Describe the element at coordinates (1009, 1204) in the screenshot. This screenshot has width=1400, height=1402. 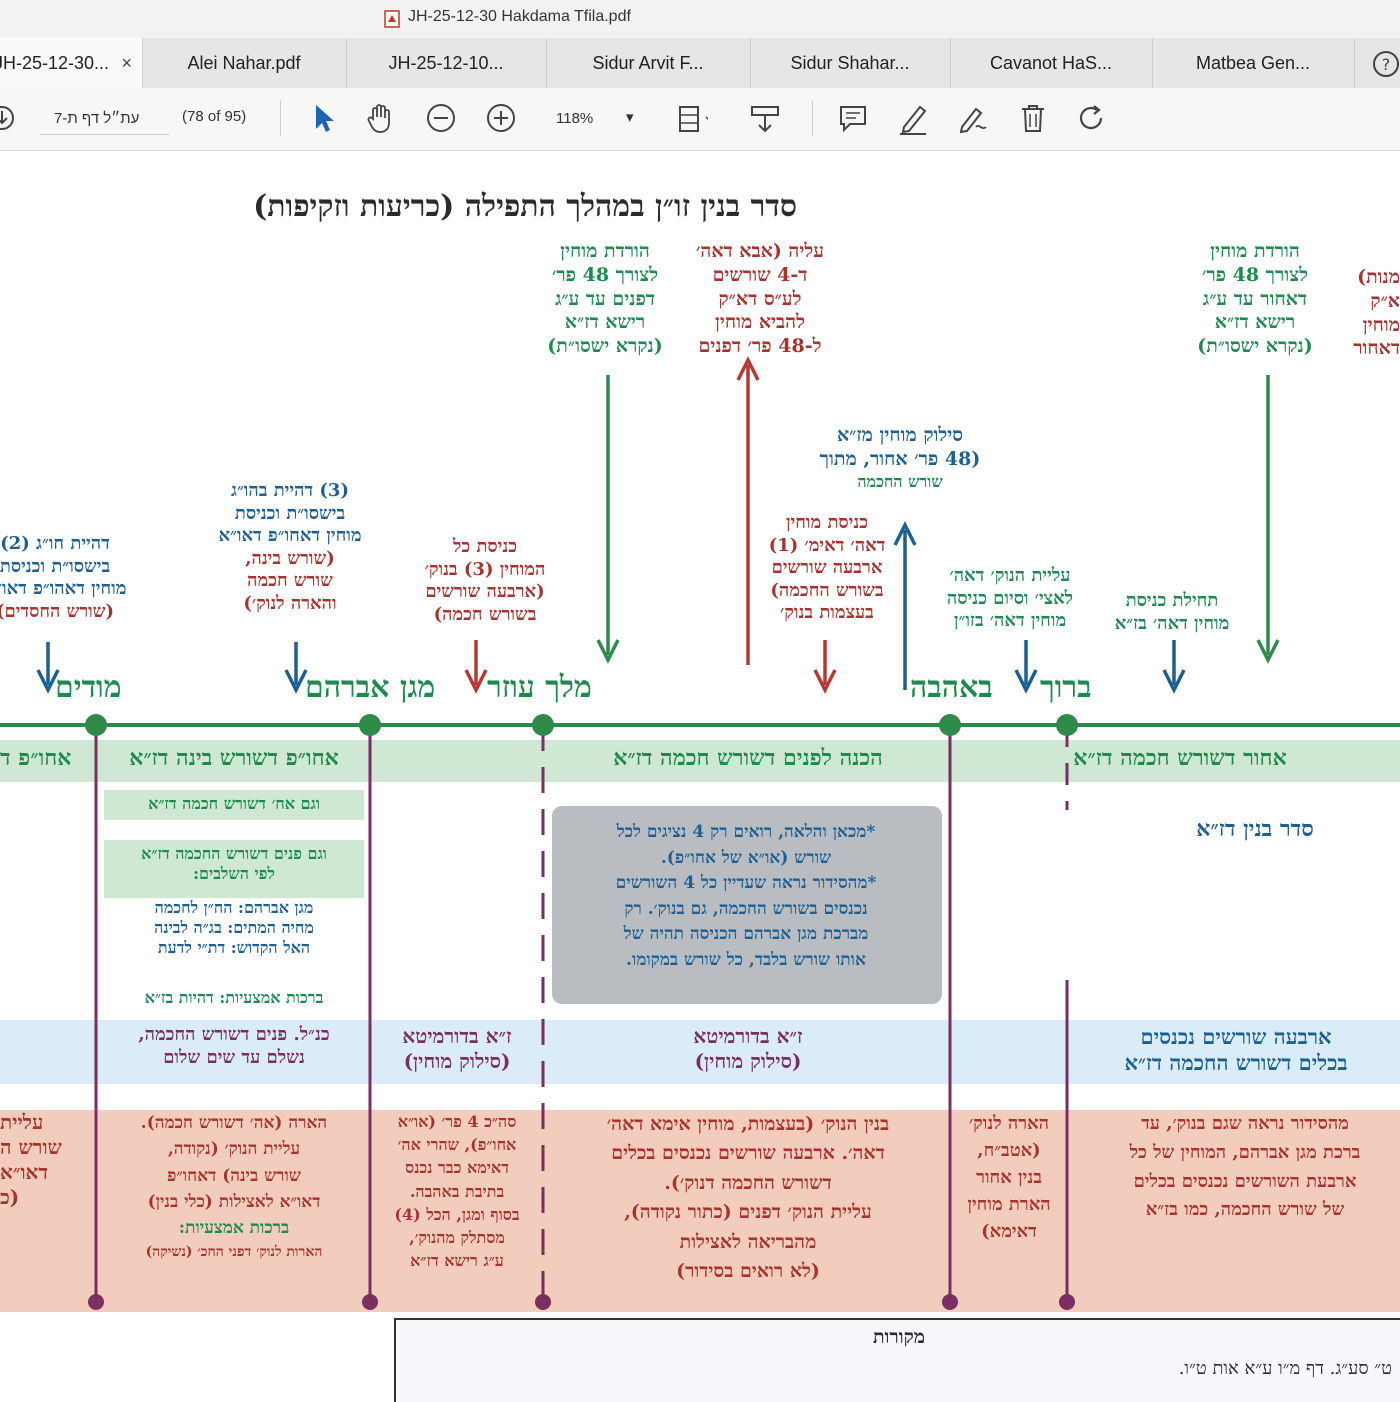
I see `note-line: הארת מוחין` at that location.